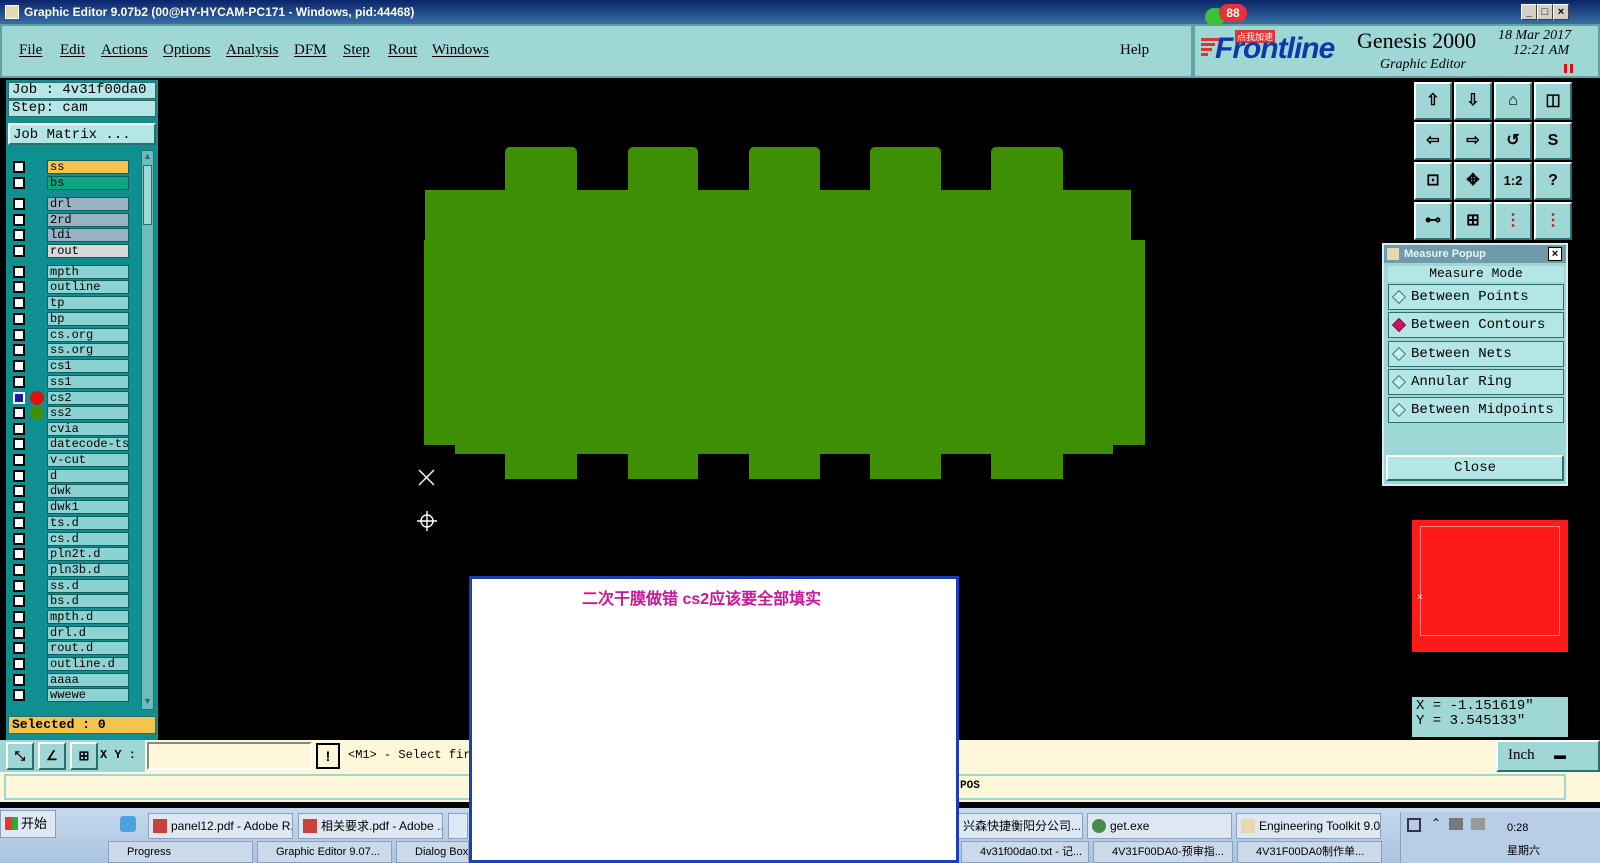  Describe the element at coordinates (356, 50) in the screenshot. I see `menu-step: Step` at that location.